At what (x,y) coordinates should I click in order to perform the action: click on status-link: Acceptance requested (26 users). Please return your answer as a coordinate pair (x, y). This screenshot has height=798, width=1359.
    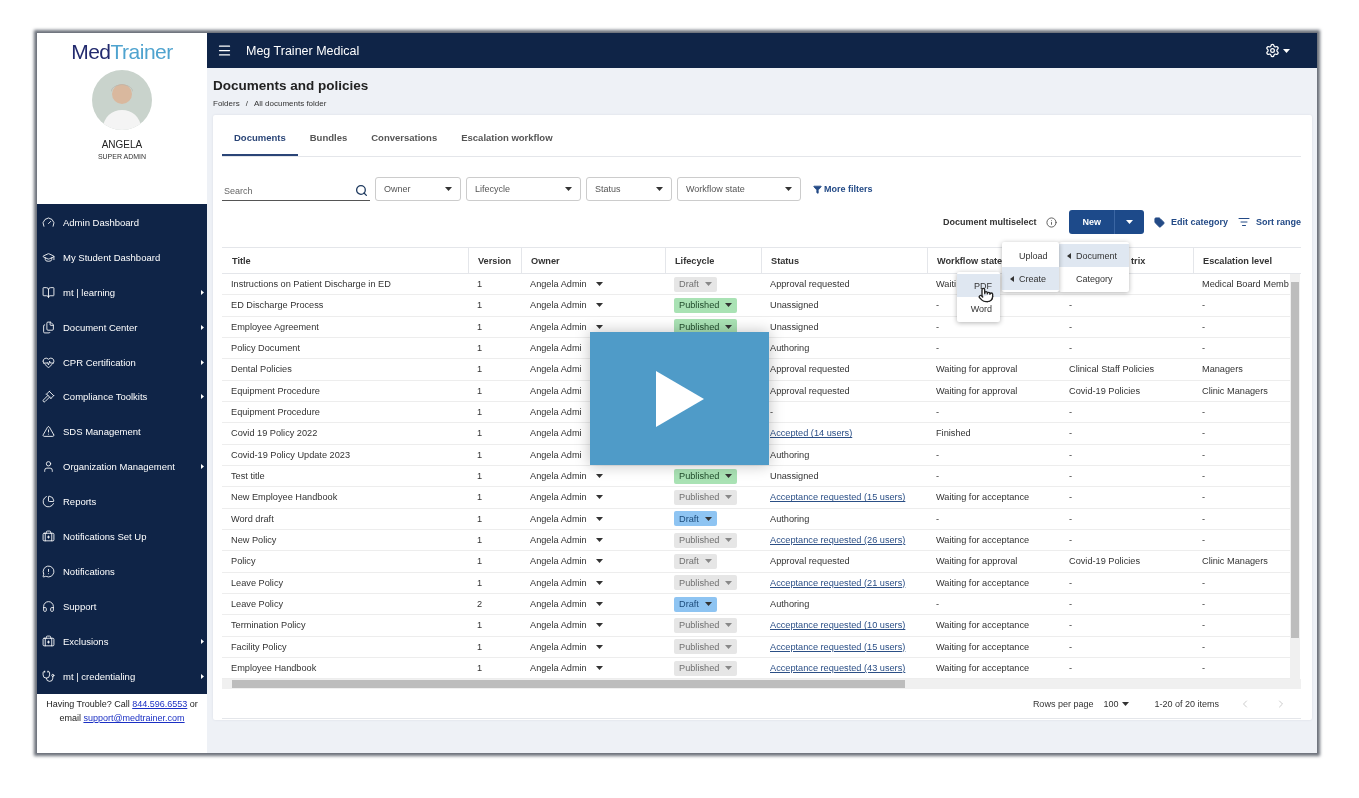
    Looking at the image, I should click on (838, 540).